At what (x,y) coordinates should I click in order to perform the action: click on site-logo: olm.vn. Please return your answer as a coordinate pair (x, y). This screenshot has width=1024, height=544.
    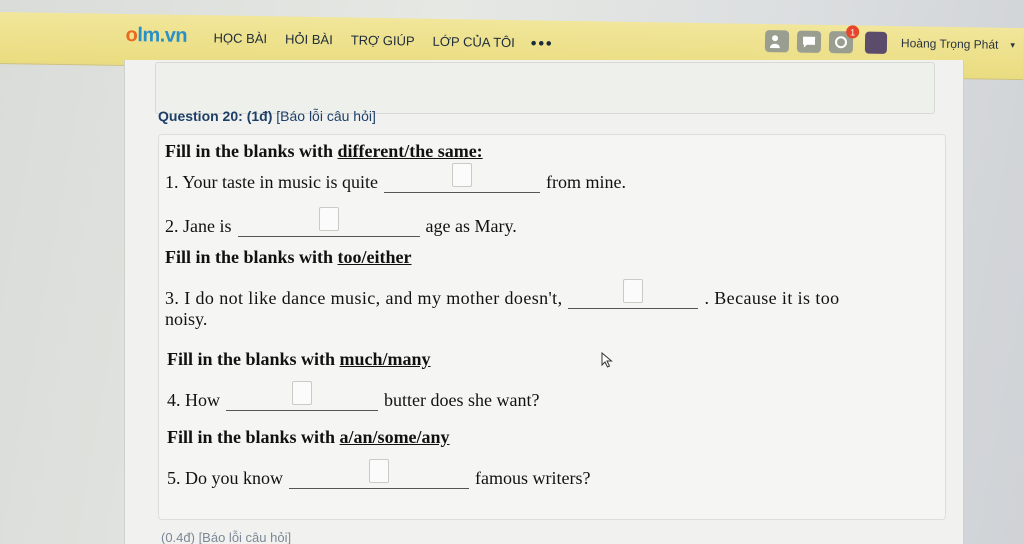
    Looking at the image, I should click on (156, 36).